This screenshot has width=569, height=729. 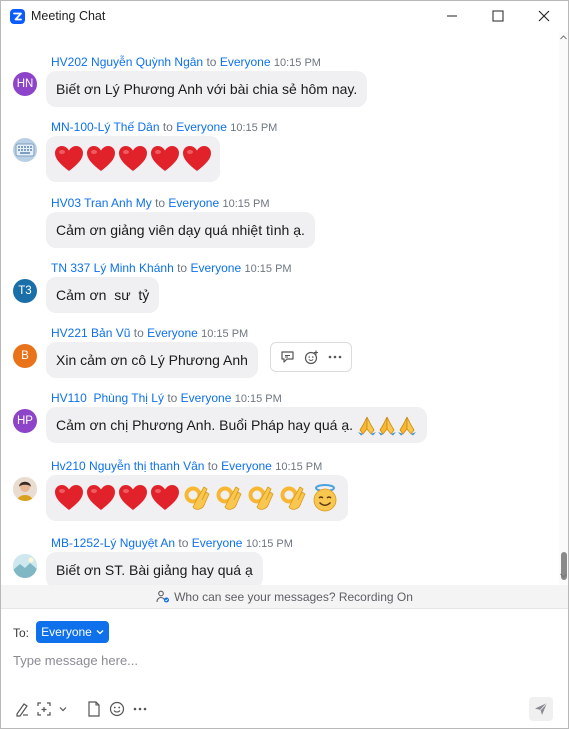 What do you see at coordinates (17, 16) in the screenshot?
I see `zoom-logo-icon` at bounding box center [17, 16].